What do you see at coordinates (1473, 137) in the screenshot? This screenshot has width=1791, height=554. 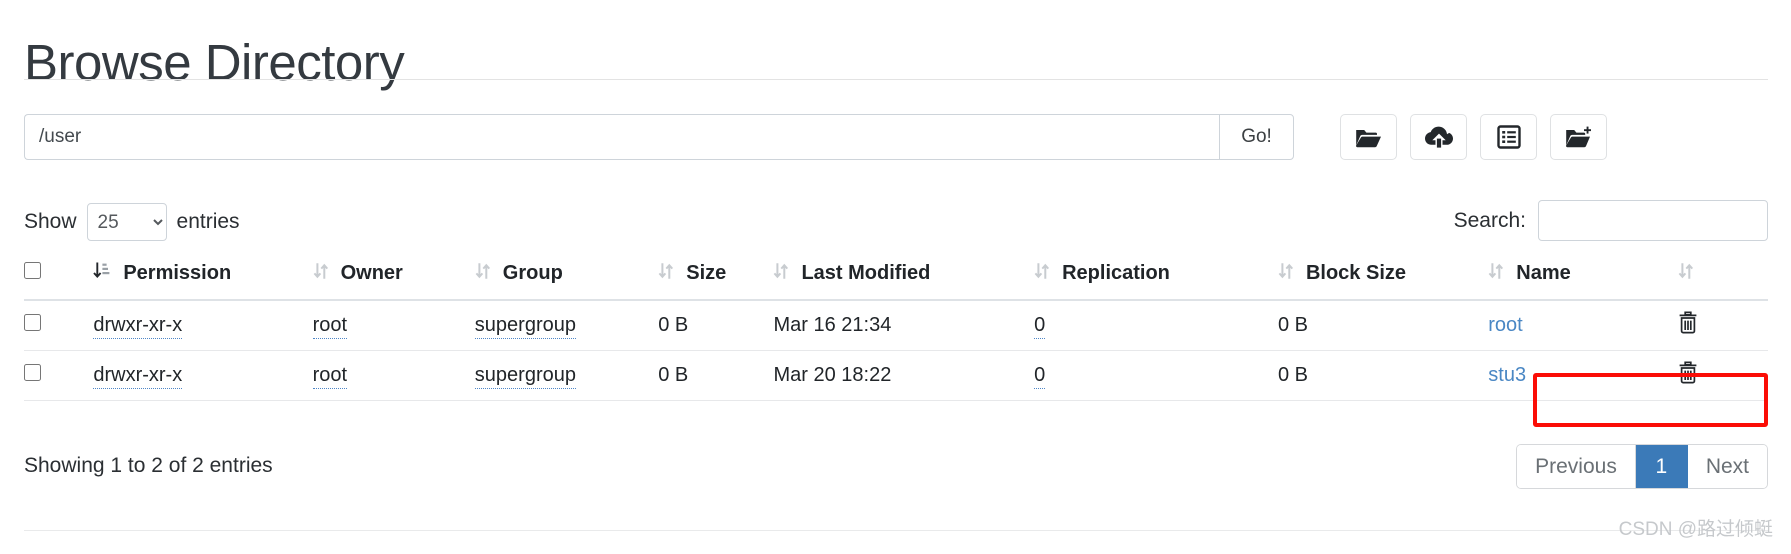 I see `toolbar-icon-buttons` at bounding box center [1473, 137].